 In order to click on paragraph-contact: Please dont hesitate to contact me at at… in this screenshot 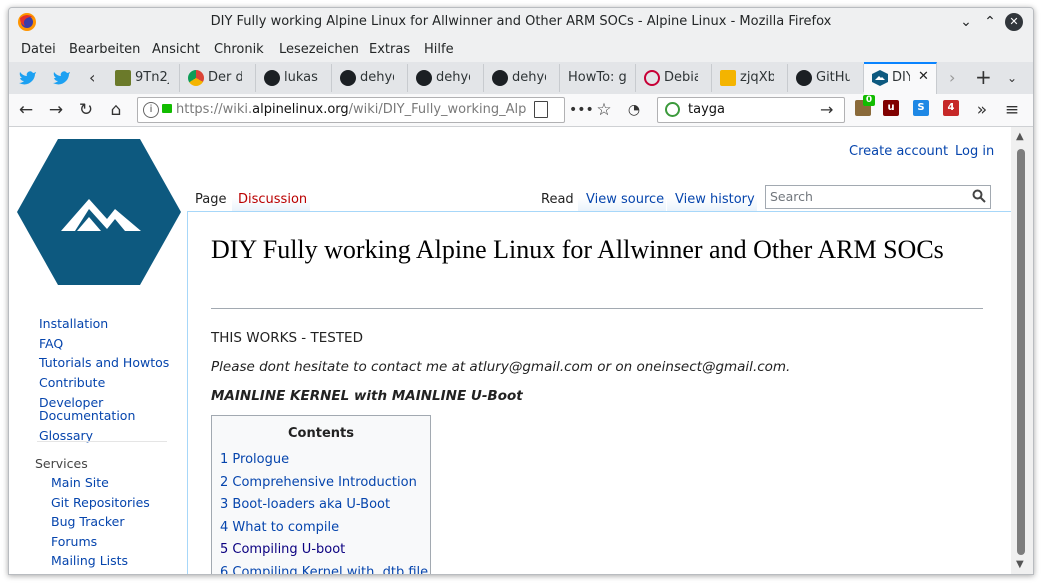, I will do `click(501, 367)`.